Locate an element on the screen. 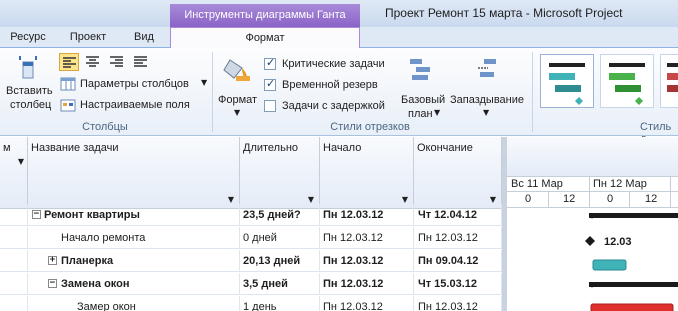 Image resolution: width=678 pixels, height=311 pixels. task-duration: 1 день is located at coordinates (280, 303).